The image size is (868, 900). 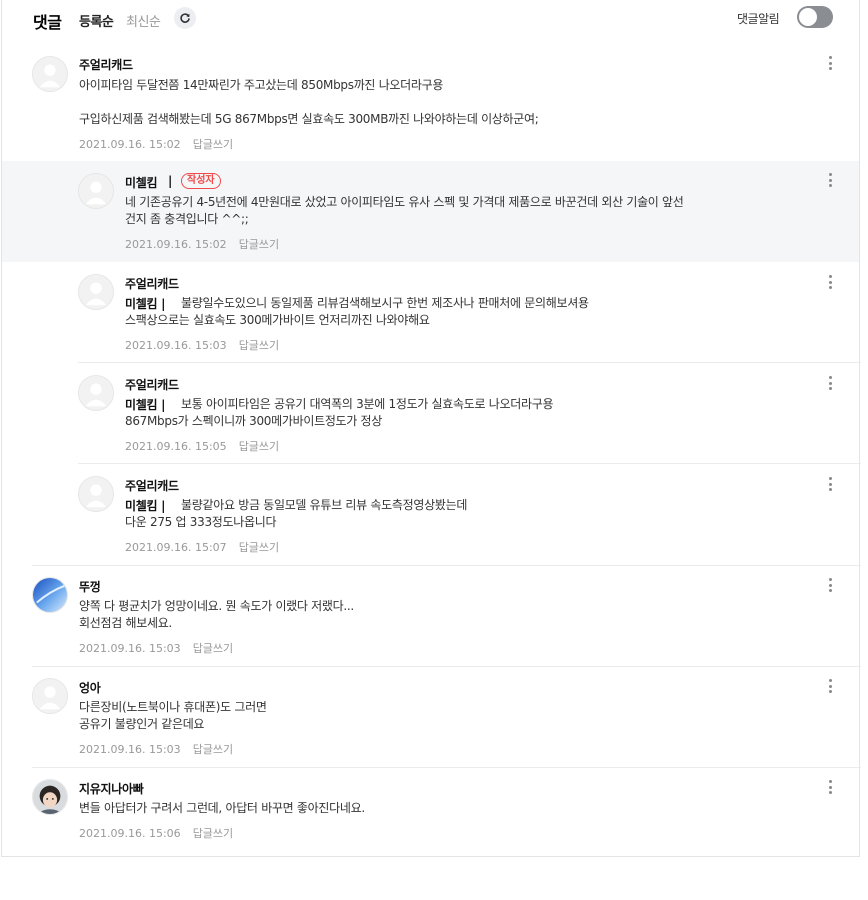 I want to click on comment-notify-toggle, so click(x=815, y=17).